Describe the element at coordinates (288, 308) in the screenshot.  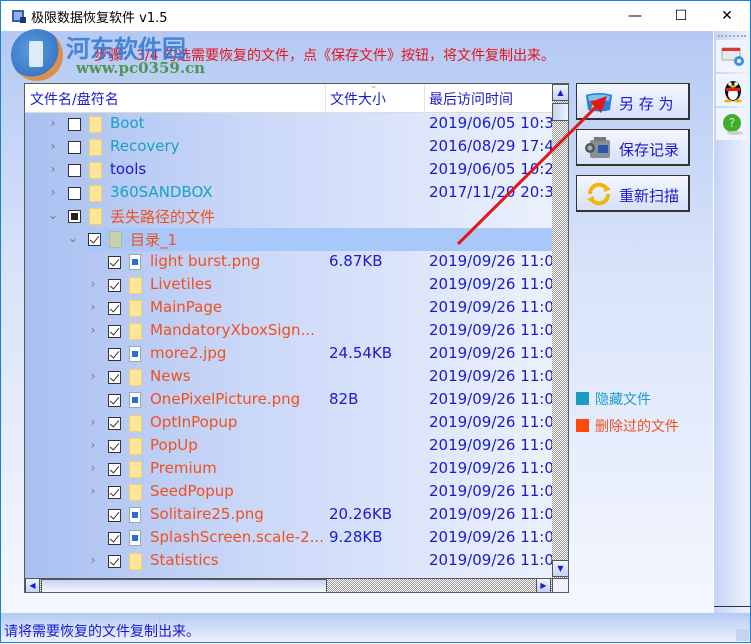
I see `tree-row: › MainPage 2019/09/26 11:0` at that location.